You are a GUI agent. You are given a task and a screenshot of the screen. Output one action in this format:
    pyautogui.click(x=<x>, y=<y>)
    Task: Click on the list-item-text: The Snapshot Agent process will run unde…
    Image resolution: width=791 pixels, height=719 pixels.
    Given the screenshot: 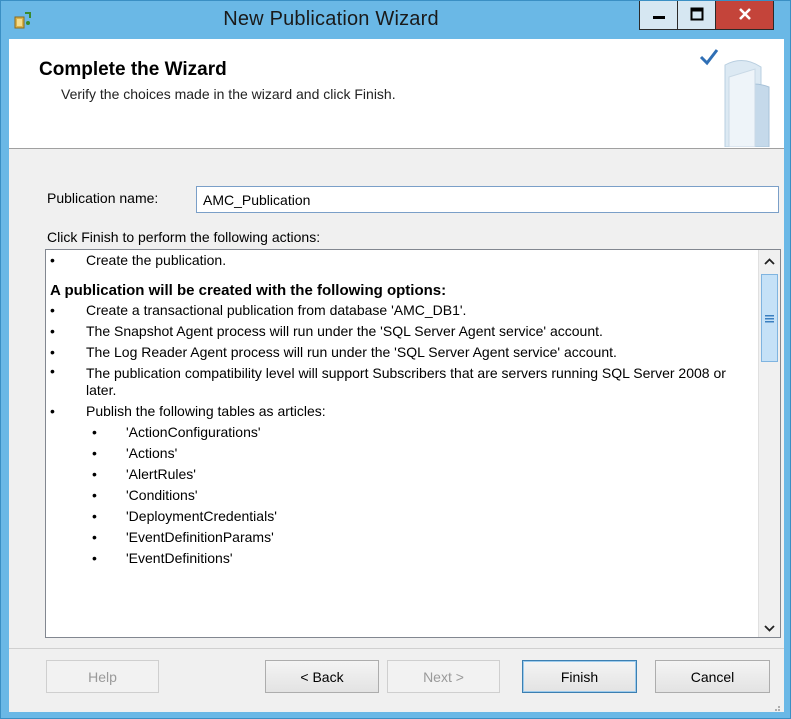 What is the action you would take?
    pyautogui.click(x=344, y=331)
    